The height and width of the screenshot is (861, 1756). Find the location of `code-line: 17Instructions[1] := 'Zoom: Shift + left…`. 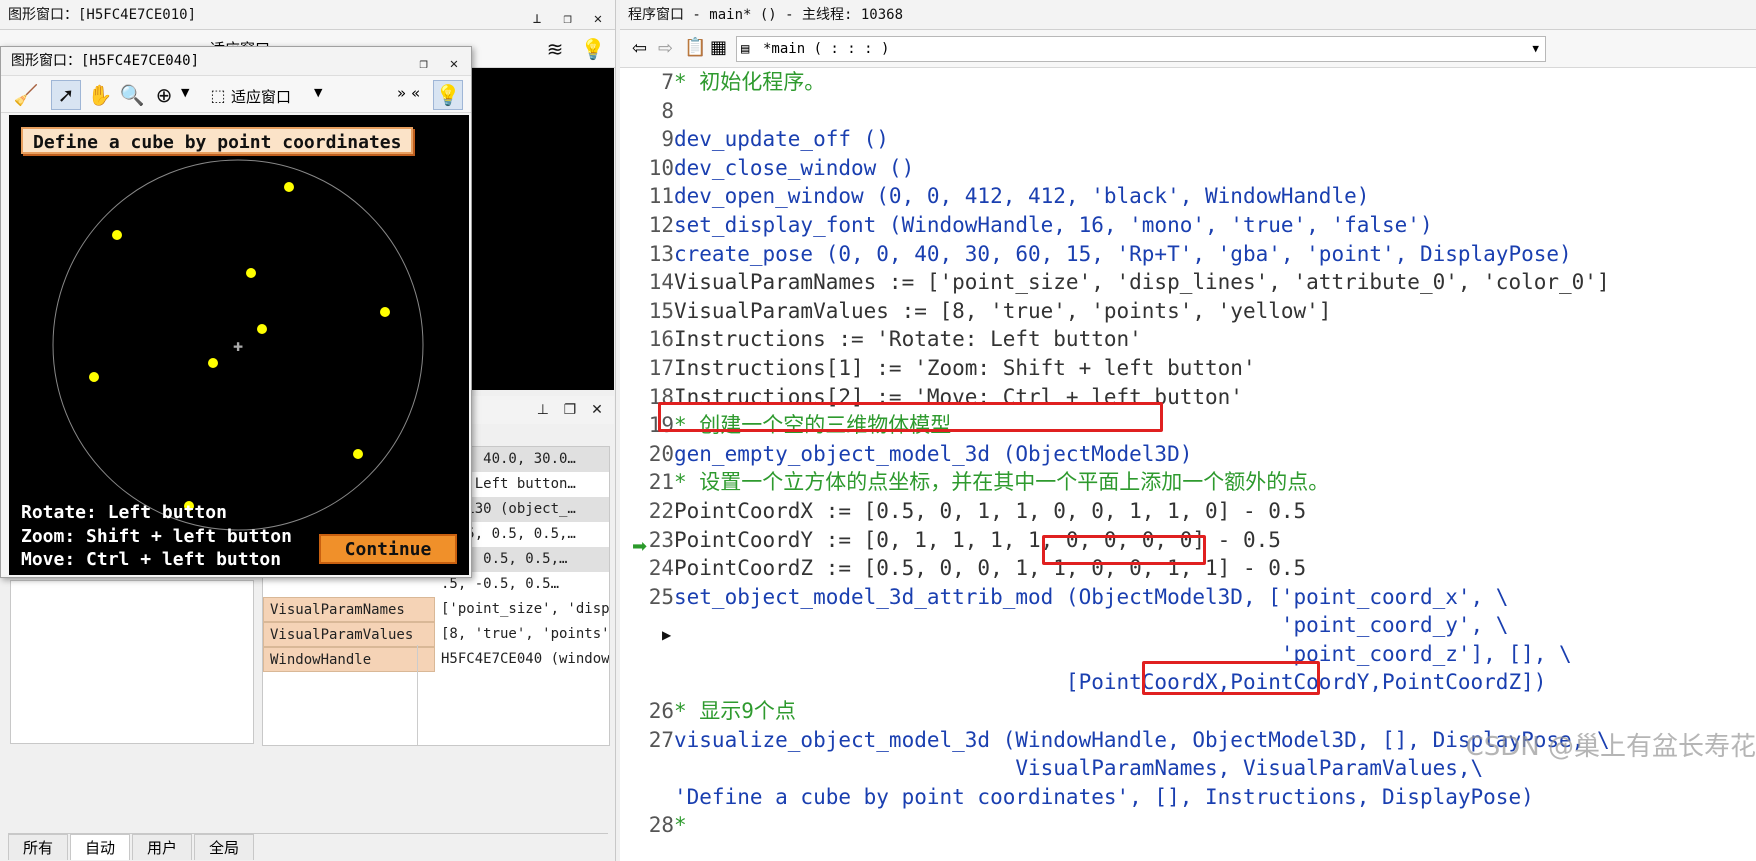

code-line: 17Instructions[1] := 'Zoom: Shift + left… is located at coordinates (1120, 368).